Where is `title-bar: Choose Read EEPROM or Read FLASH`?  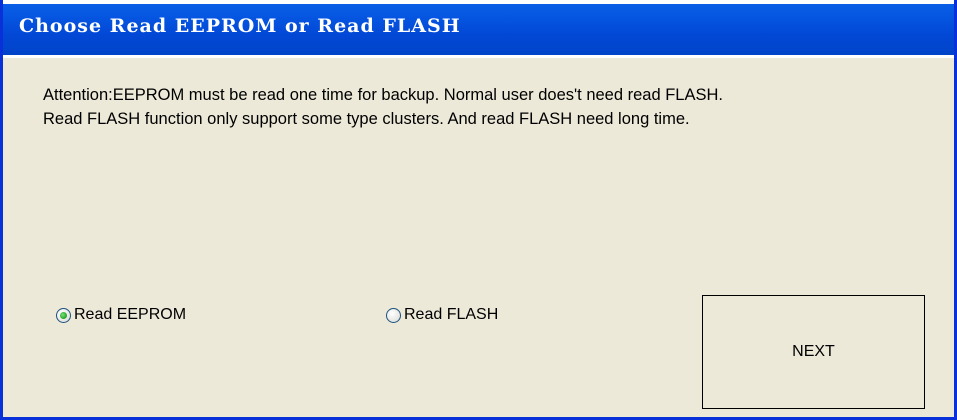 title-bar: Choose Read EEPROM or Read FLASH is located at coordinates (478, 29).